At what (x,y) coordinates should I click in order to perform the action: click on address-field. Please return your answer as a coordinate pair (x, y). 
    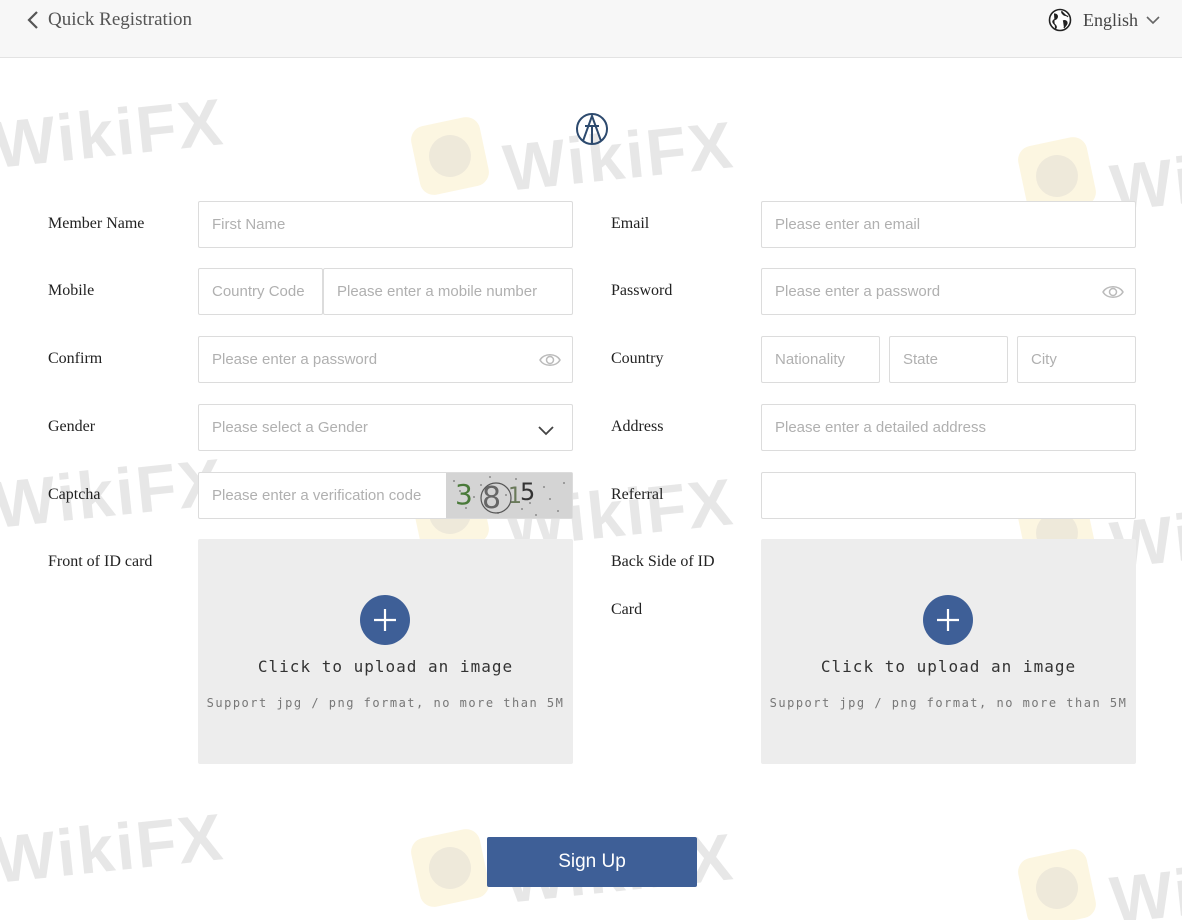
    Looking at the image, I should click on (948, 427).